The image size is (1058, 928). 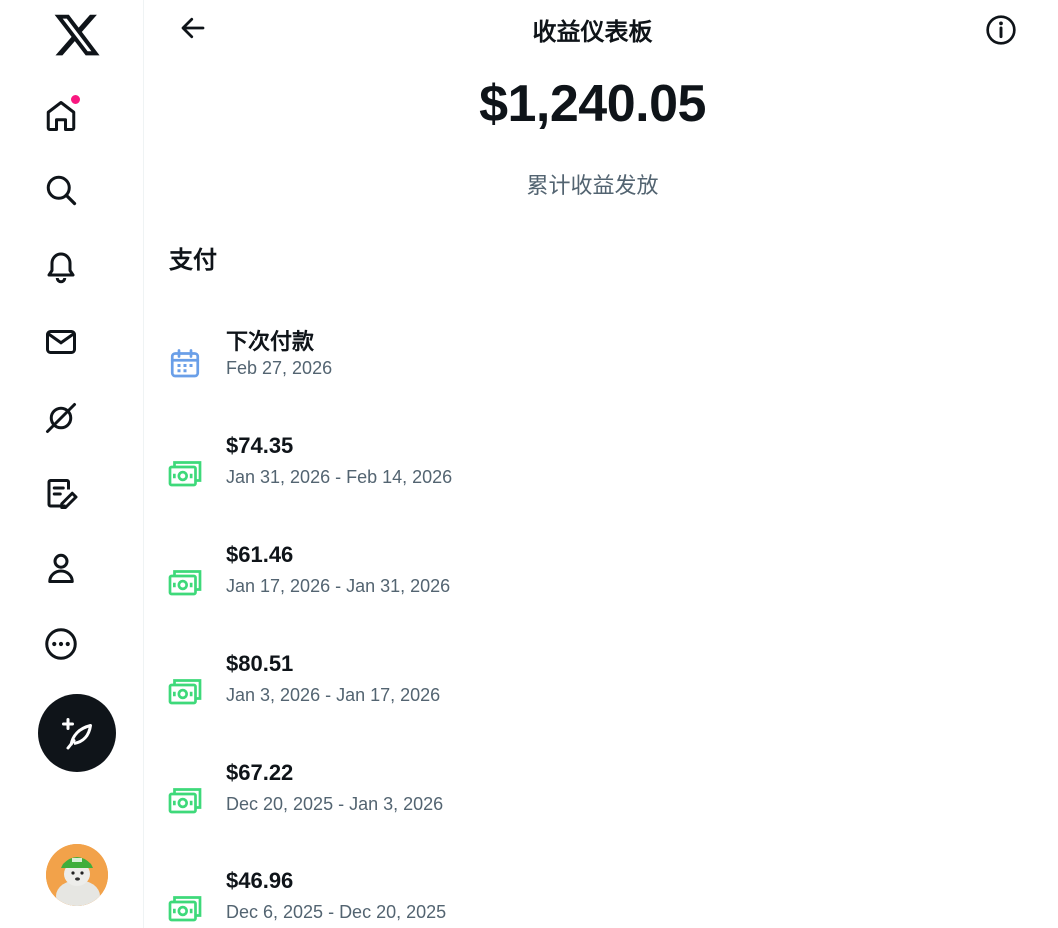 I want to click on envelope-icon, so click(x=61, y=342).